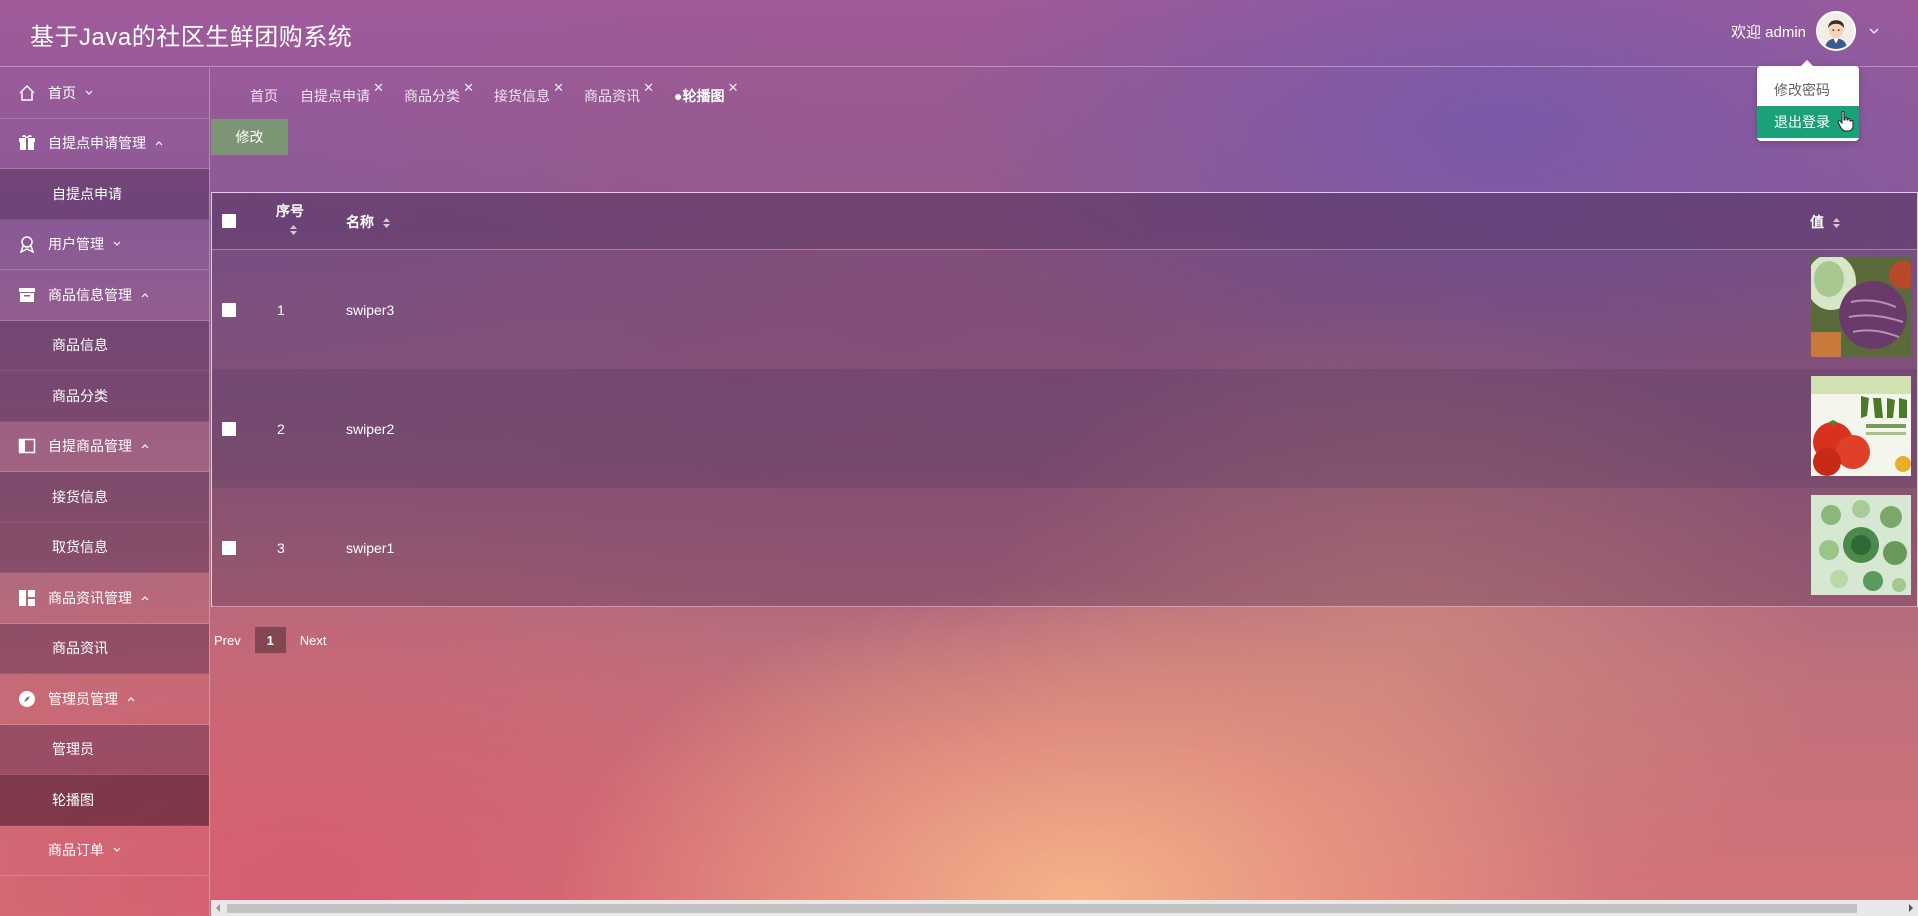 The width and height of the screenshot is (1918, 916). What do you see at coordinates (281, 429) in the screenshot?
I see `row-index: 2` at bounding box center [281, 429].